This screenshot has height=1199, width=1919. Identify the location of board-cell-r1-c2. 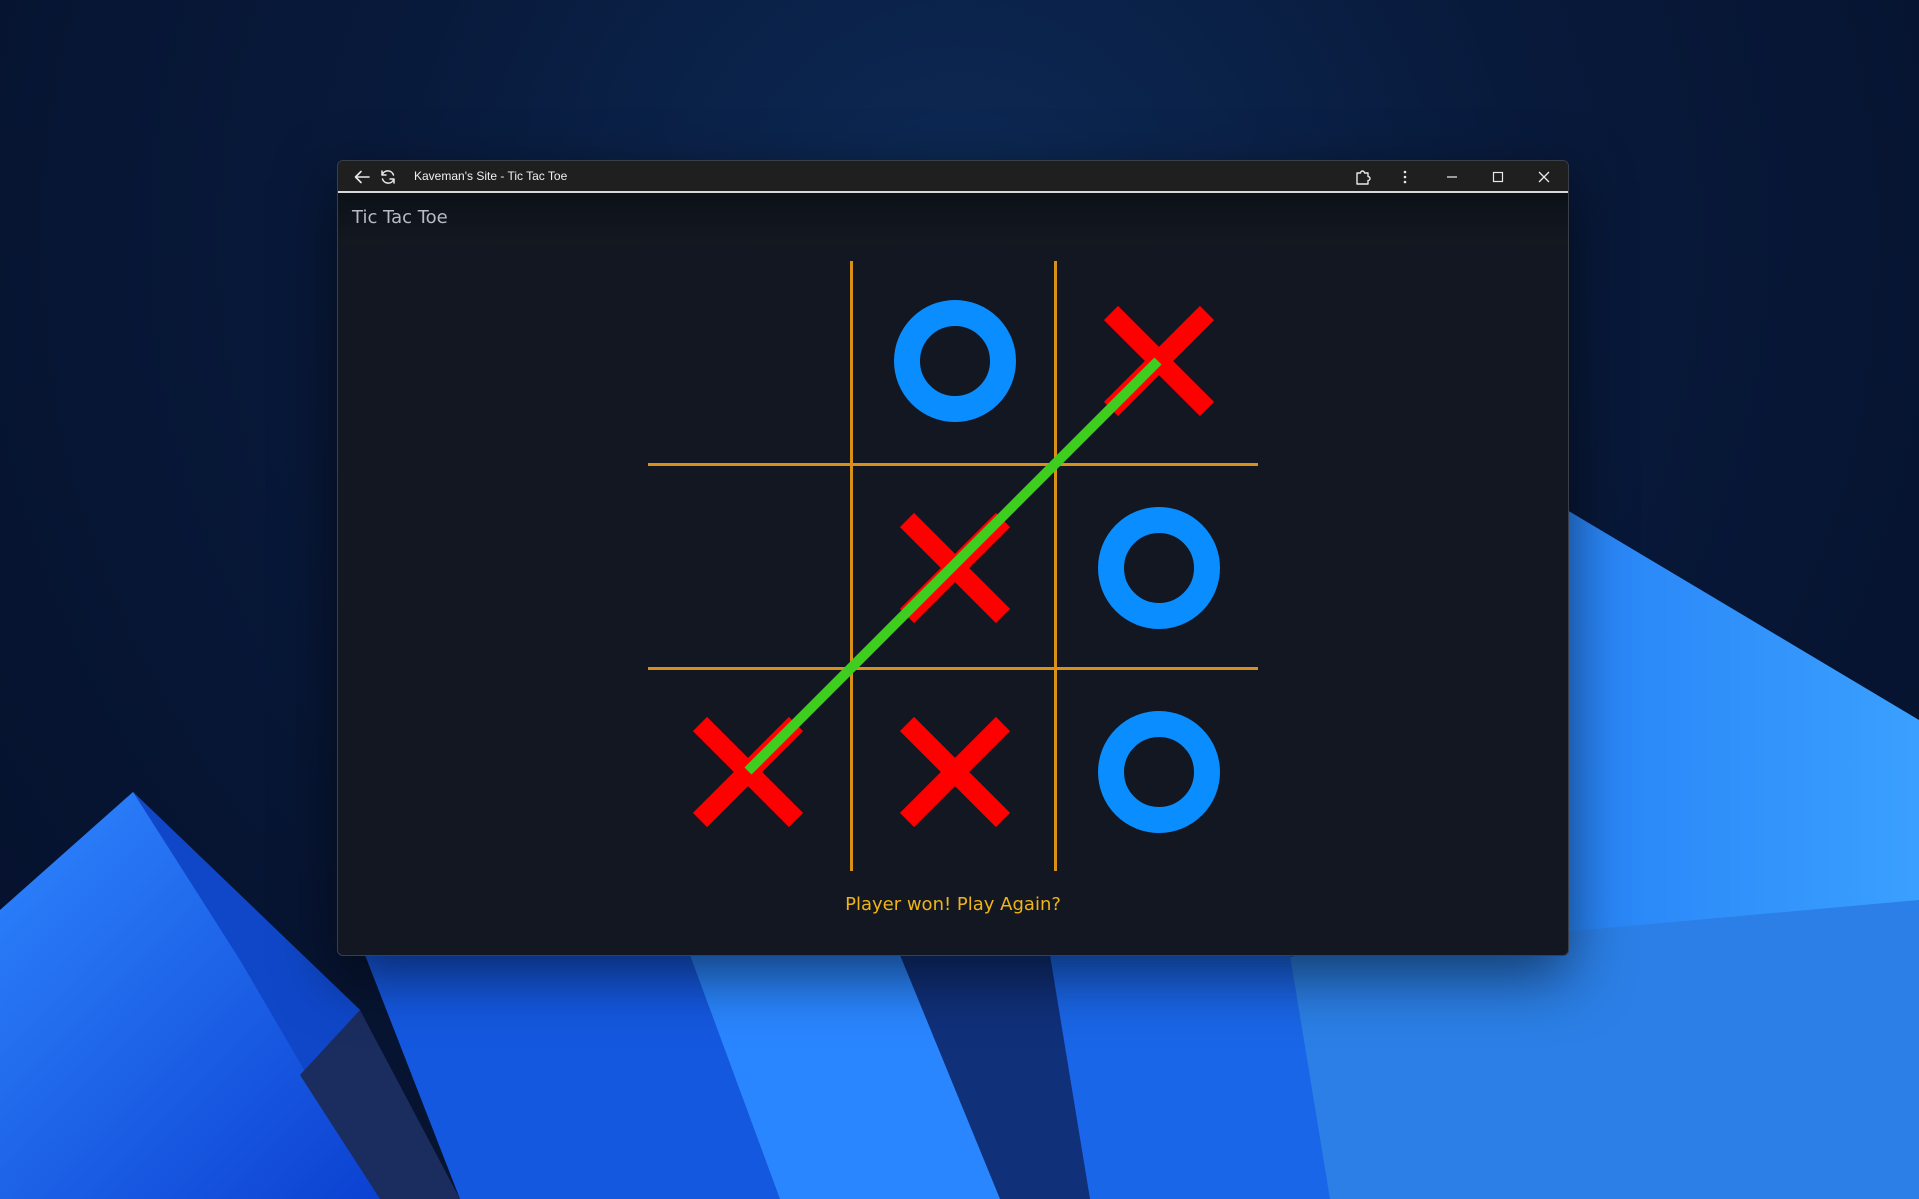
(955, 361).